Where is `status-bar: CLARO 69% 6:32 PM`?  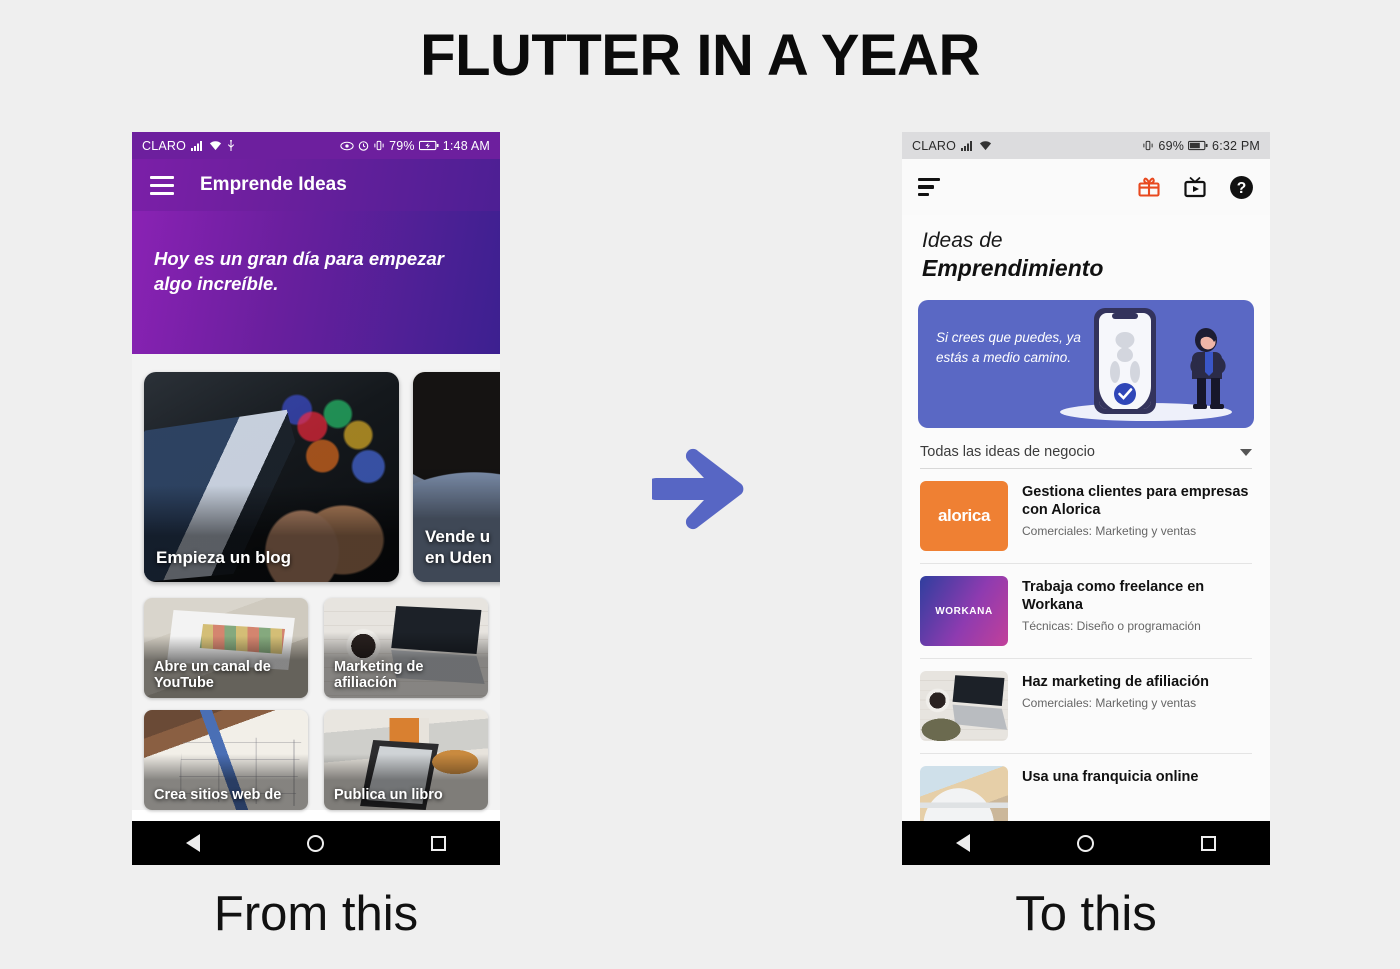 status-bar: CLARO 69% 6:32 PM is located at coordinates (1086, 145).